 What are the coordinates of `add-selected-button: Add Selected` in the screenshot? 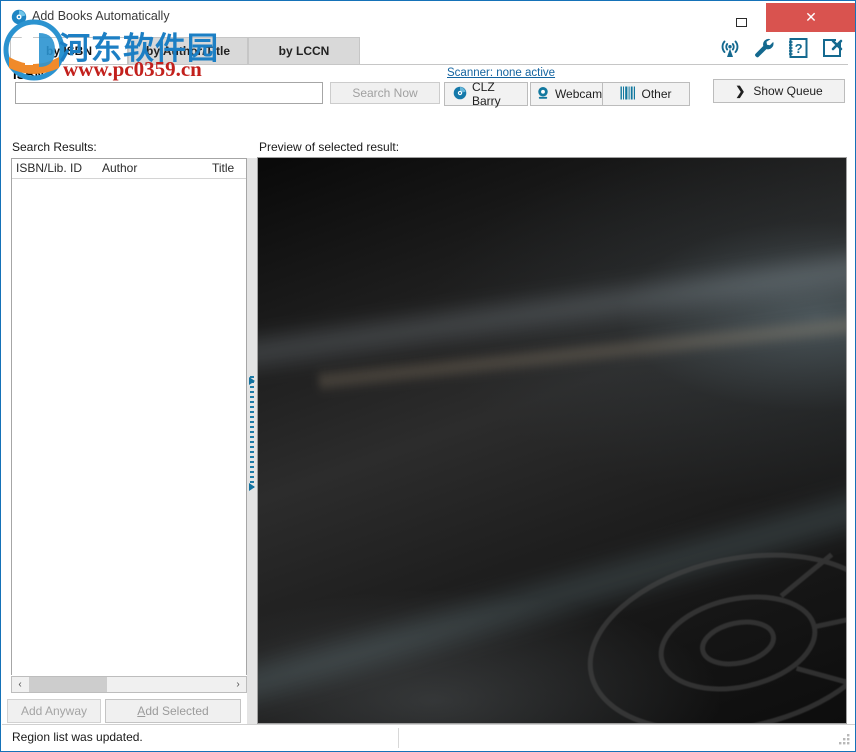 It's located at (173, 711).